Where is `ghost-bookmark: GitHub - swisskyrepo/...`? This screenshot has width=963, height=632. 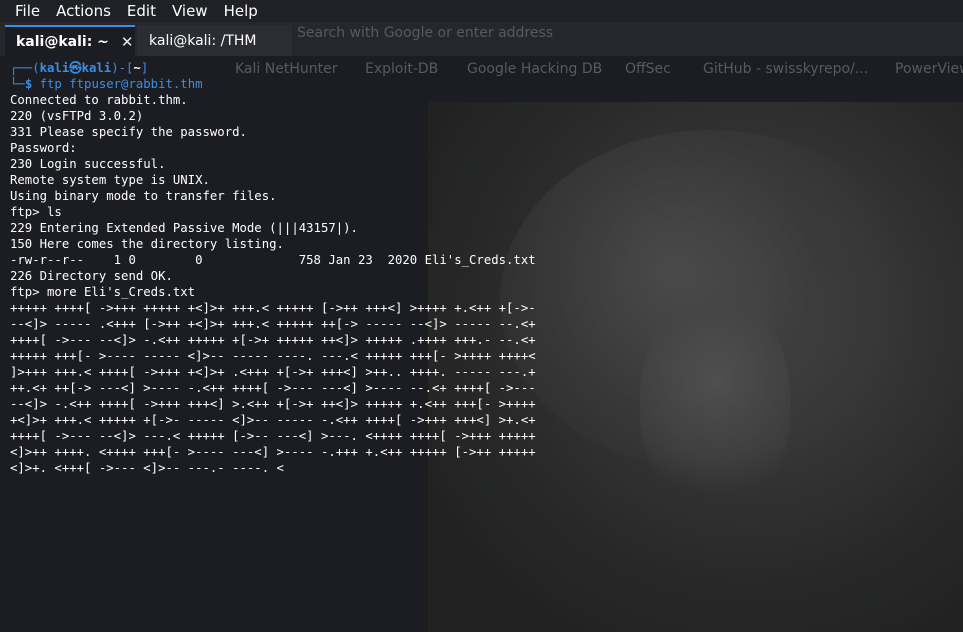 ghost-bookmark: GitHub - swisskyrepo/... is located at coordinates (786, 69).